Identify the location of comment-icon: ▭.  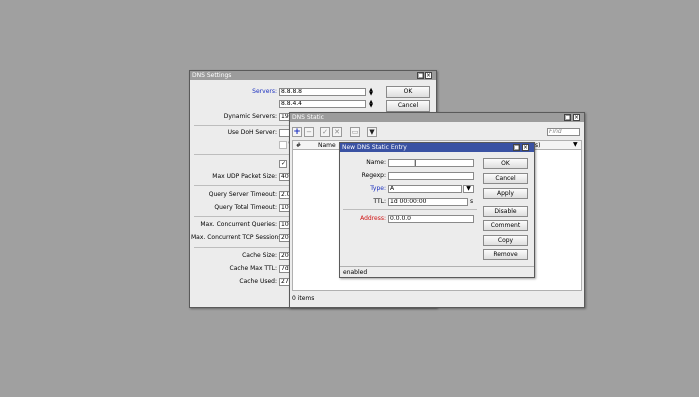
(355, 132).